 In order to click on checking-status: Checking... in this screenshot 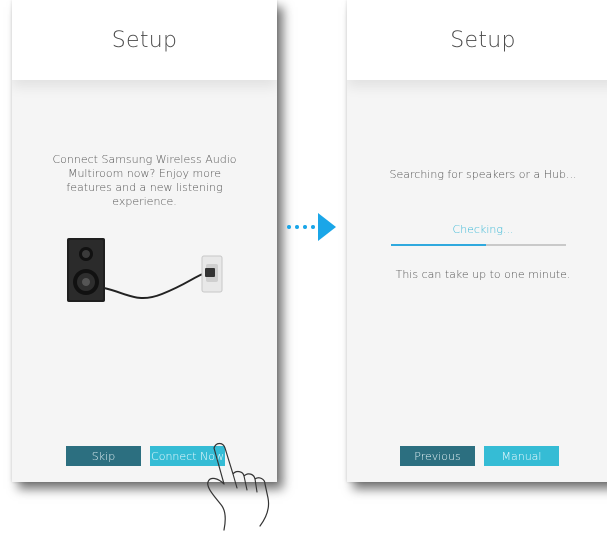, I will do `click(483, 229)`.